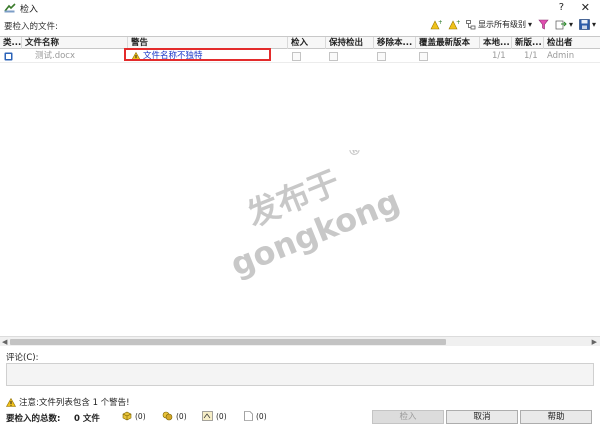 The height and width of the screenshot is (432, 600). I want to click on stat-documents: (0), so click(255, 416).